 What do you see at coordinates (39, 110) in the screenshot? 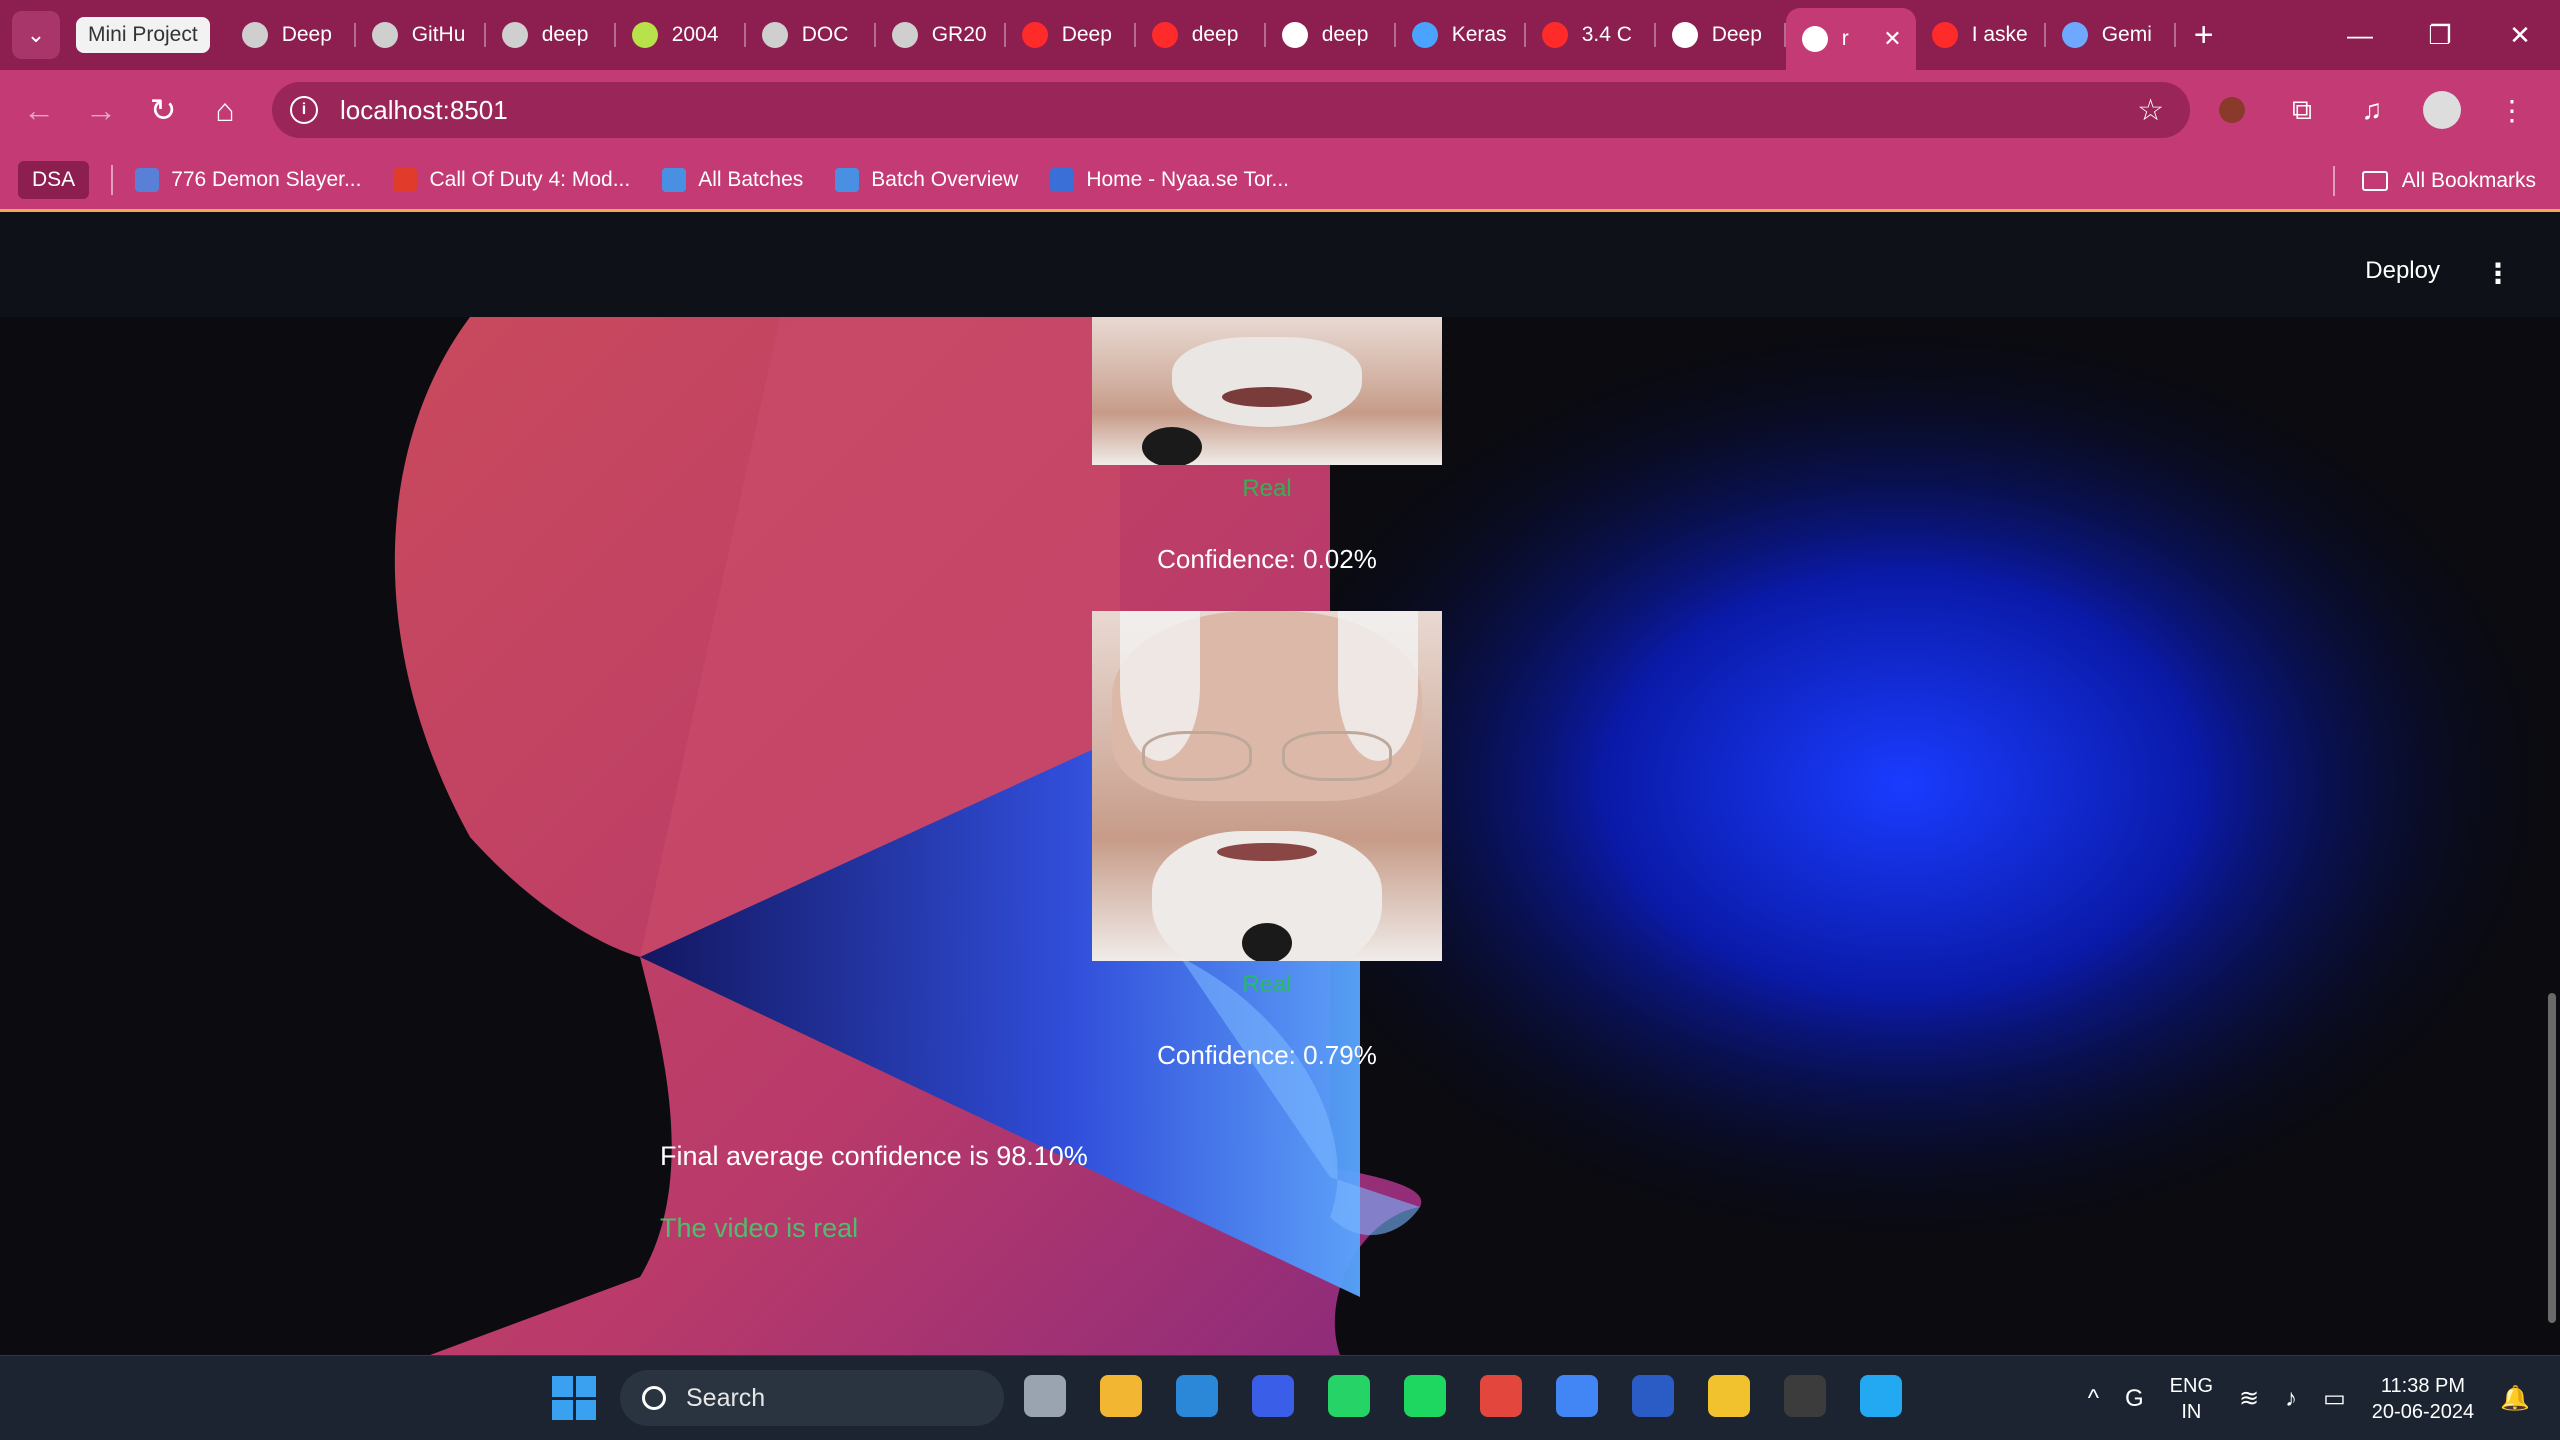
I see `back-button: ←` at bounding box center [39, 110].